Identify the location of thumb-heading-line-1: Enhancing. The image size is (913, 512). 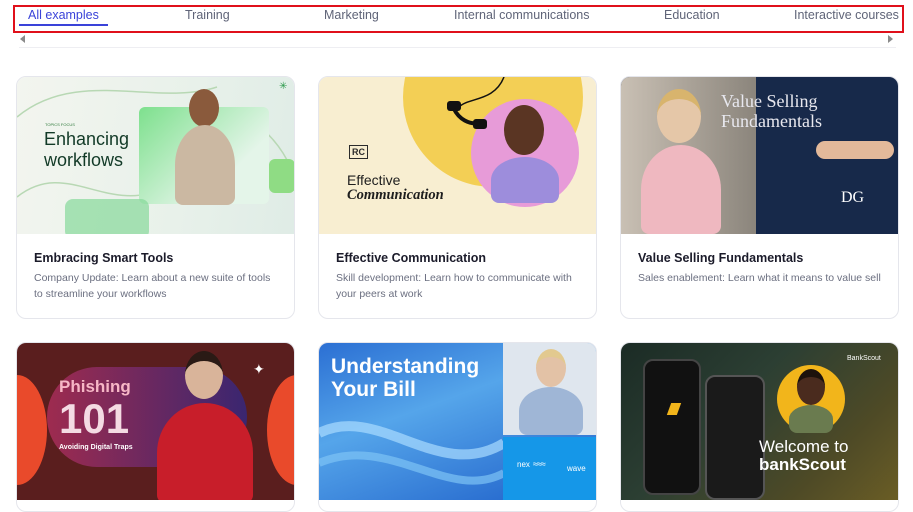
(87, 139).